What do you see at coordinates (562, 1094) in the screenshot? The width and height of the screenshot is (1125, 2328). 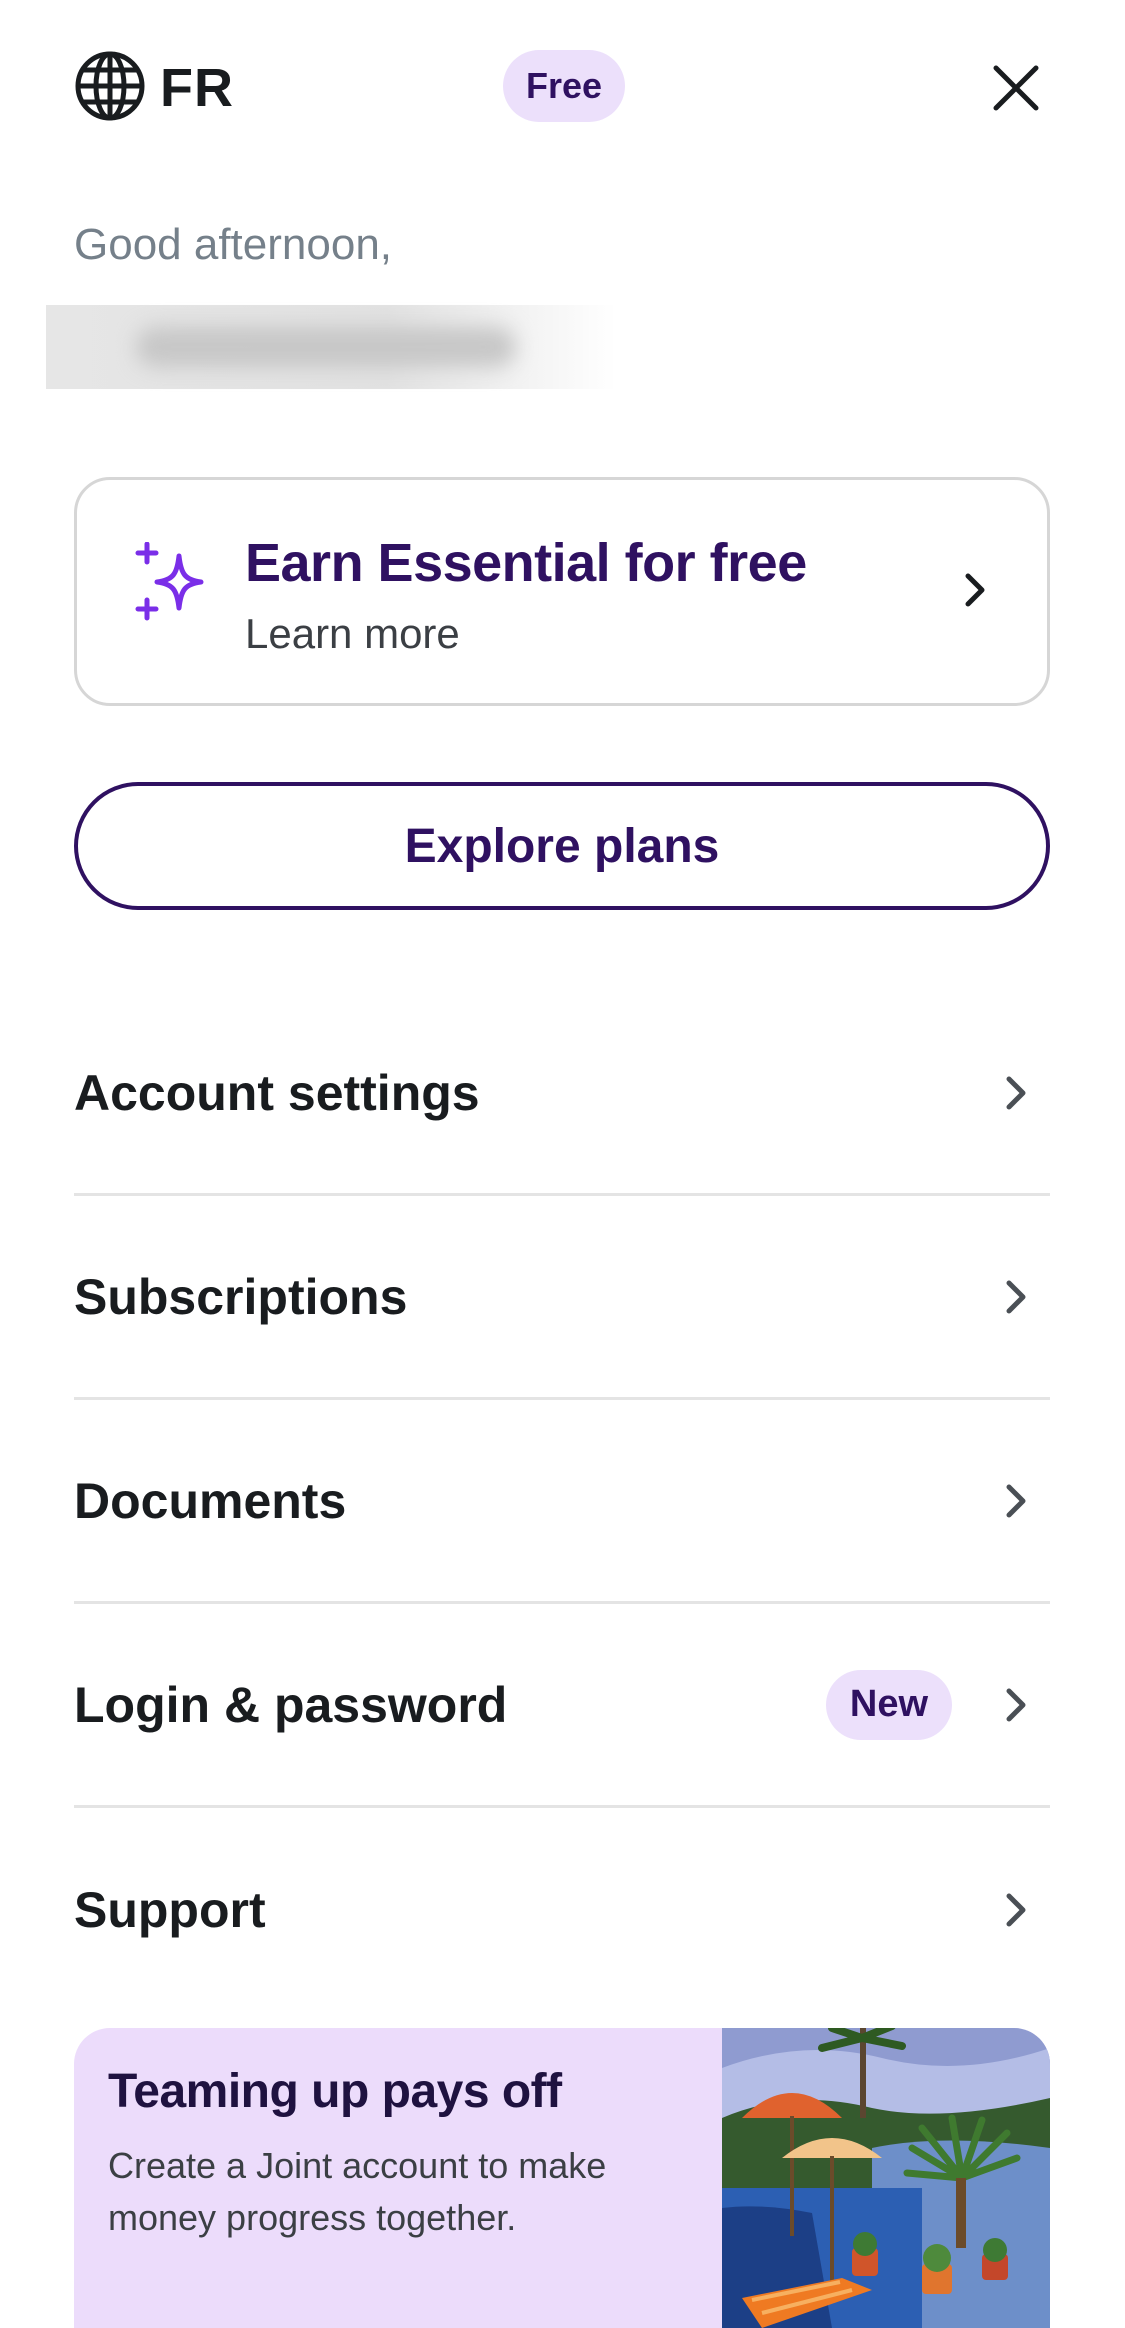 I see `menu-item-account-settings: Account settings` at bounding box center [562, 1094].